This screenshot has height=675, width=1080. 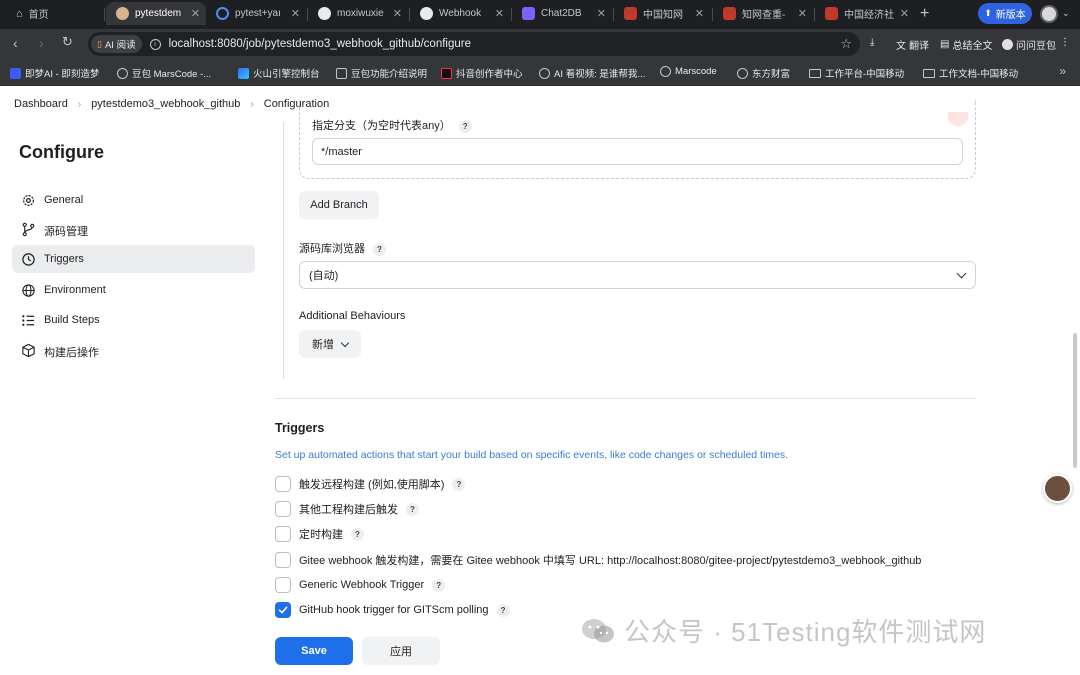 I want to click on tab-home: ⌂ 首页, so click(x=54, y=13).